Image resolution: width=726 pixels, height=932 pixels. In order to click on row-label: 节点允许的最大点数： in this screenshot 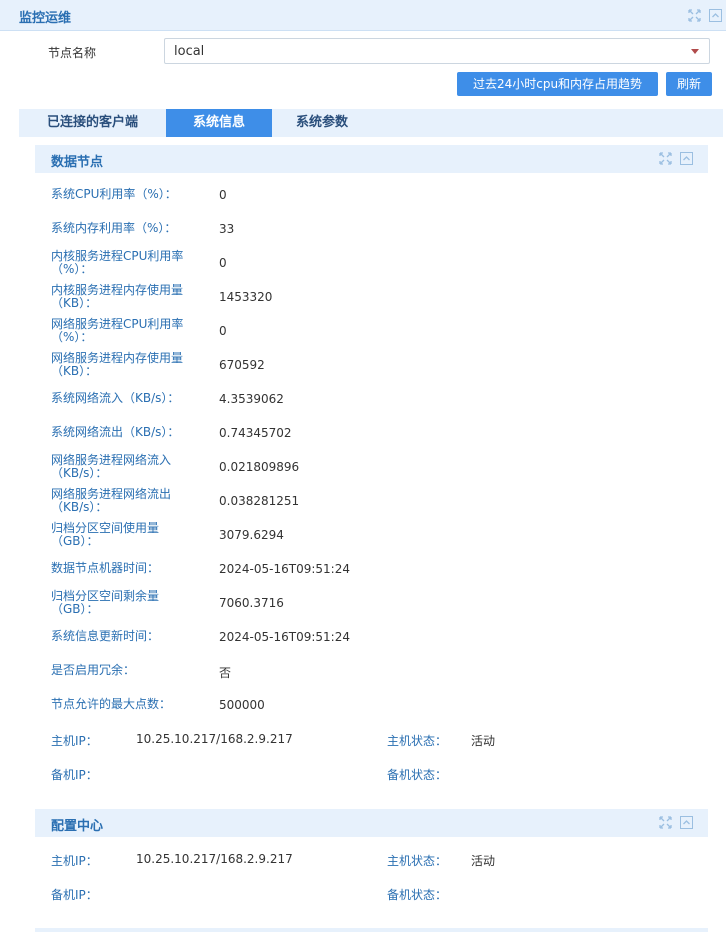, I will do `click(111, 704)`.